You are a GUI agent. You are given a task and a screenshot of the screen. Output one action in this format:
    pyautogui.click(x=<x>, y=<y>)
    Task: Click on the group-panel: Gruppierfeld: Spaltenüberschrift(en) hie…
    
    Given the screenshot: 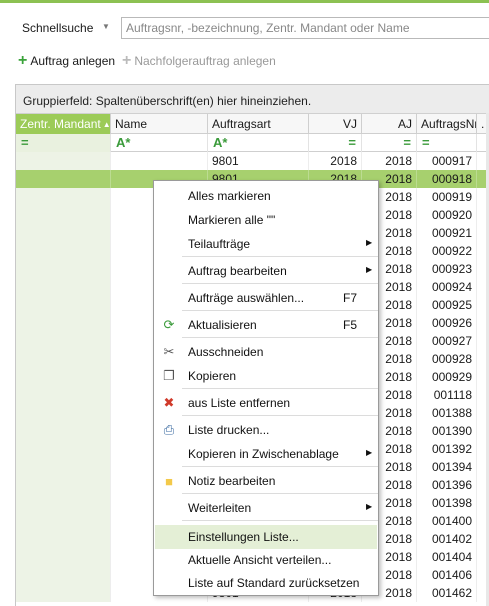 What is the action you would take?
    pyautogui.click(x=252, y=99)
    